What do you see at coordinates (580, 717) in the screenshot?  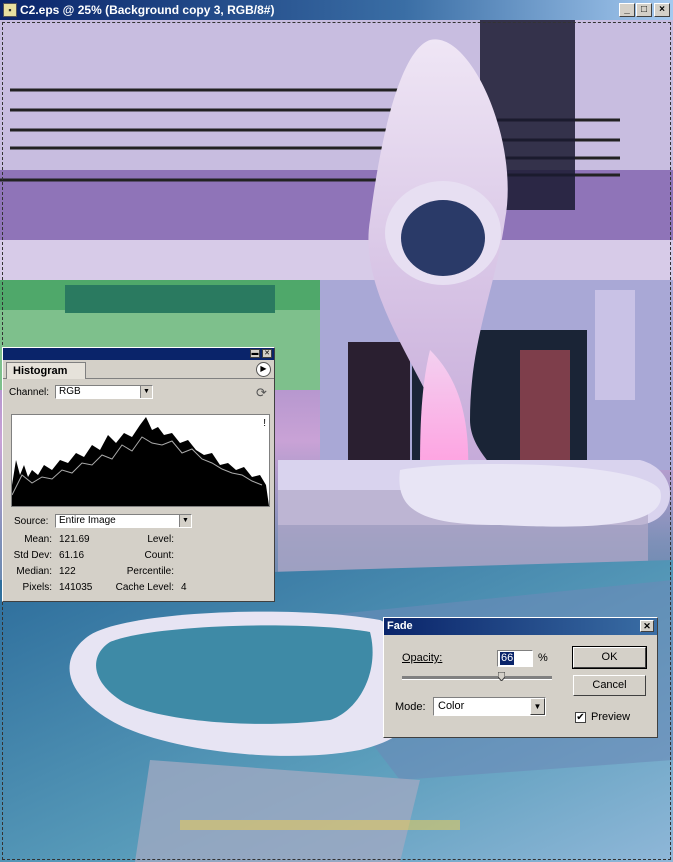 I see `preview-checkbox: ✔` at bounding box center [580, 717].